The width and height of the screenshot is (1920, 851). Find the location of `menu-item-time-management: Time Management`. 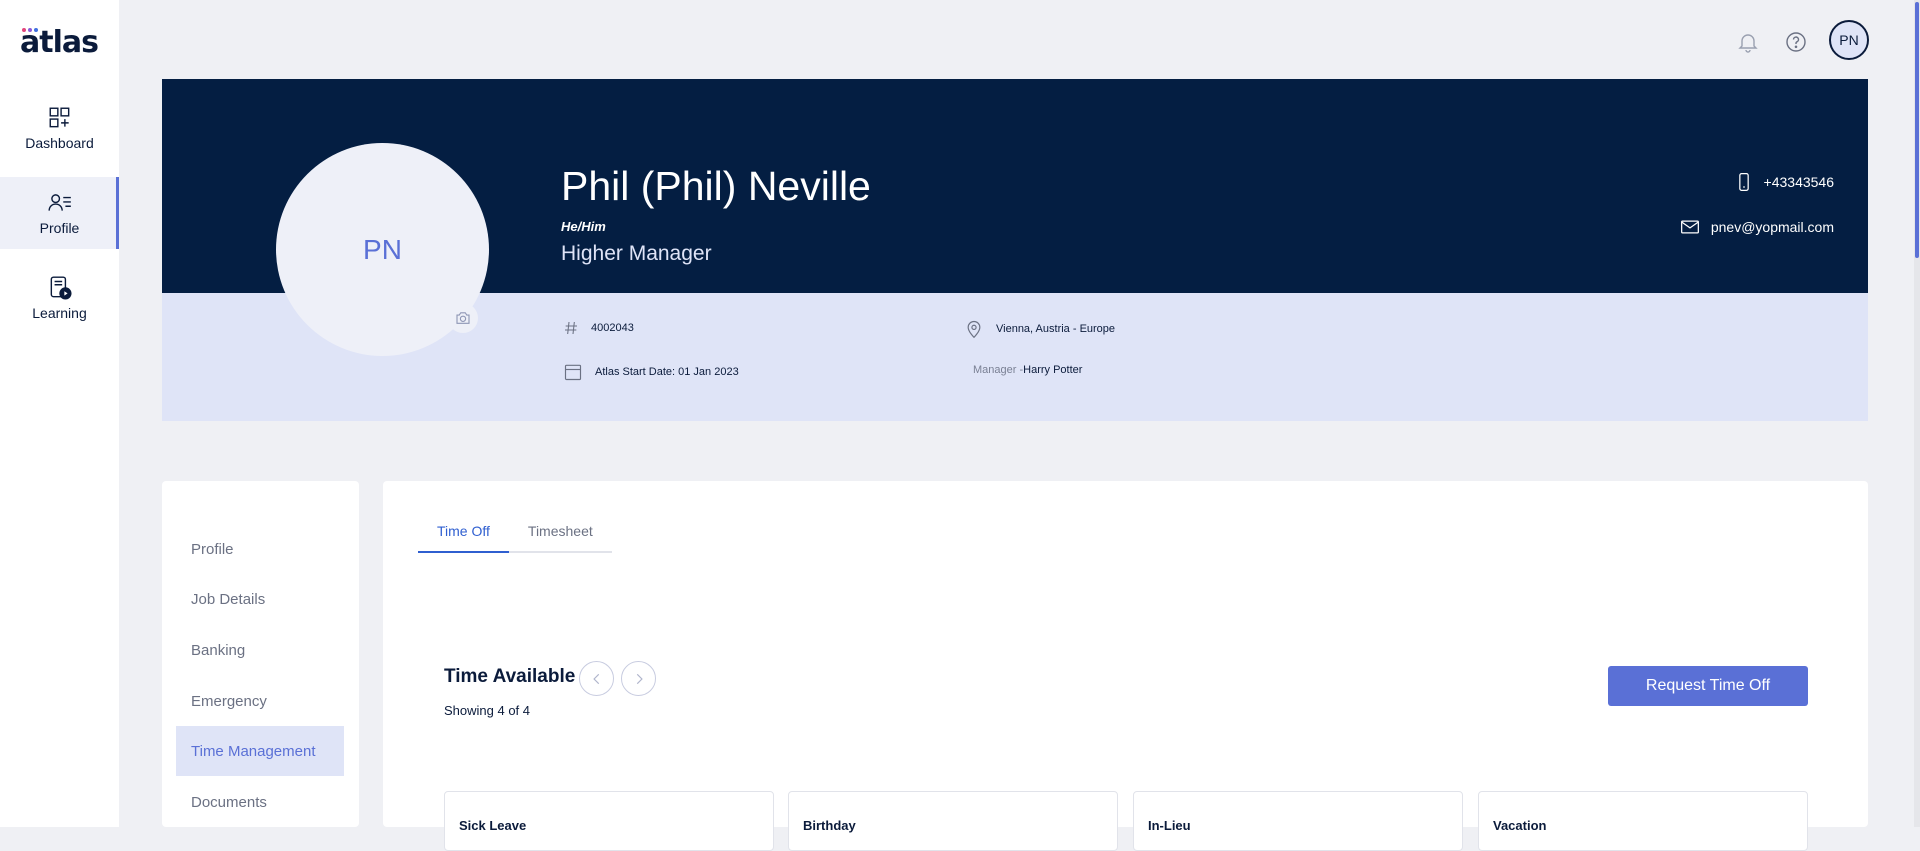

menu-item-time-management: Time Management is located at coordinates (260, 751).